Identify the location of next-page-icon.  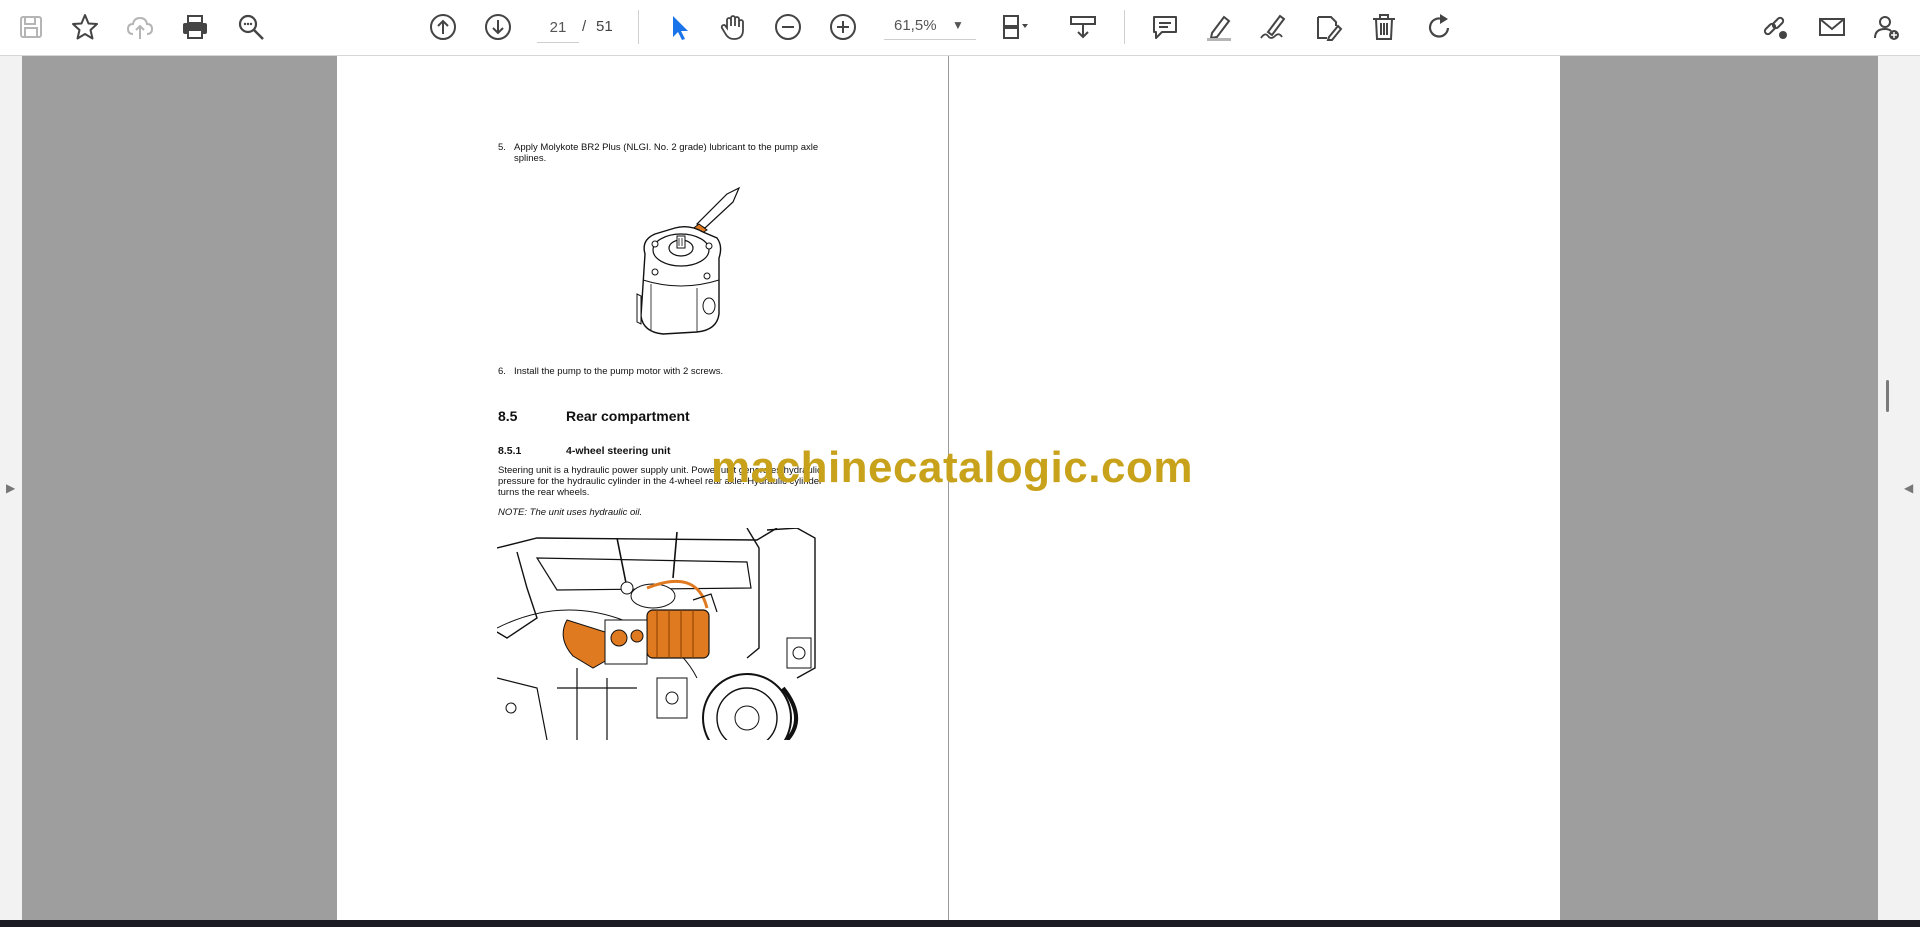
(498, 27).